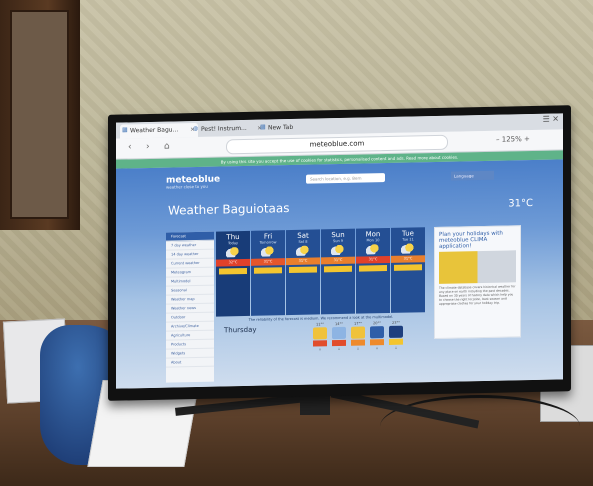 This screenshot has height=486, width=593. I want to click on hourly-column: 14°° ↓, so click(339, 352).